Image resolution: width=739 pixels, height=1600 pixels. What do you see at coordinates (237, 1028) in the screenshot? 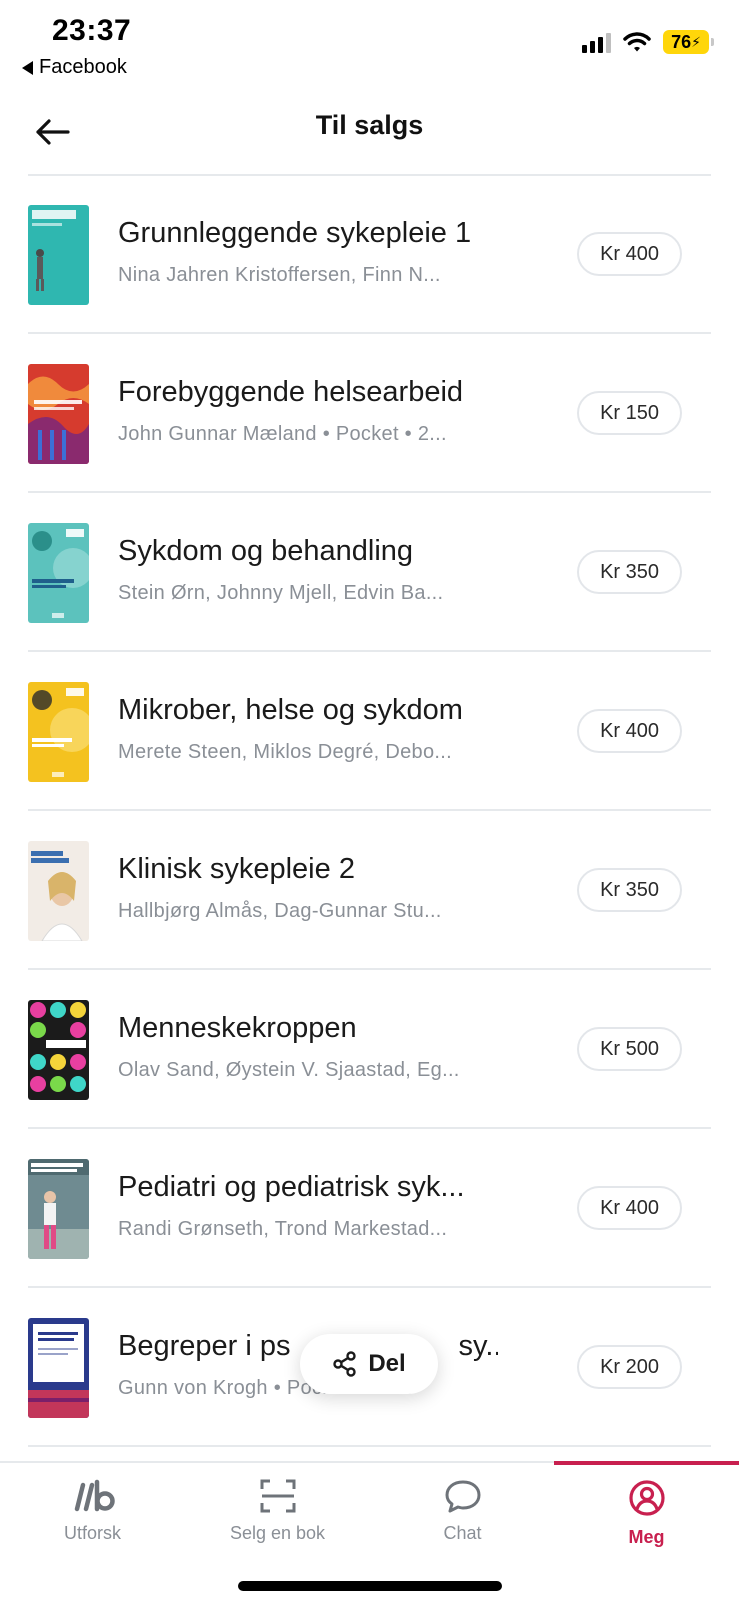
I see `book-title: Menneskekroppen` at bounding box center [237, 1028].